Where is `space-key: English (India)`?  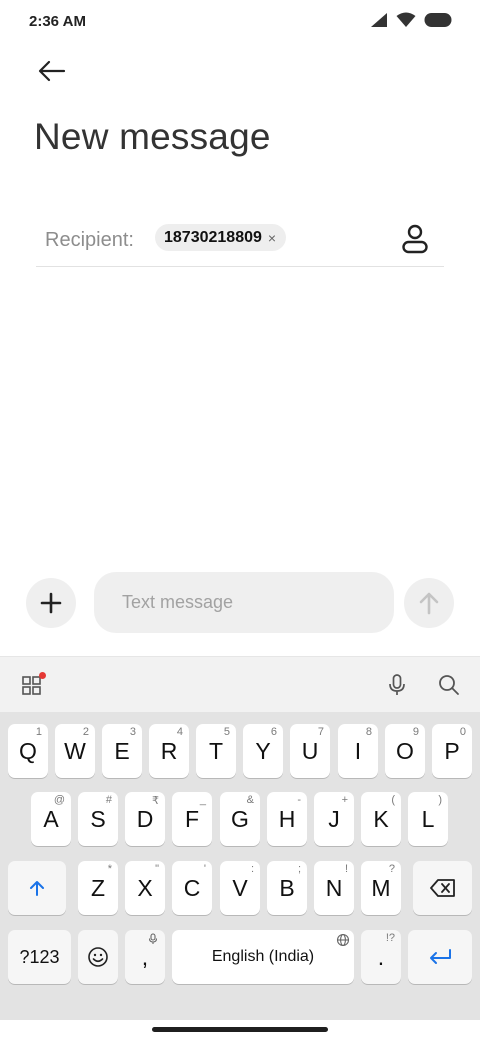
space-key: English (India) is located at coordinates (263, 957).